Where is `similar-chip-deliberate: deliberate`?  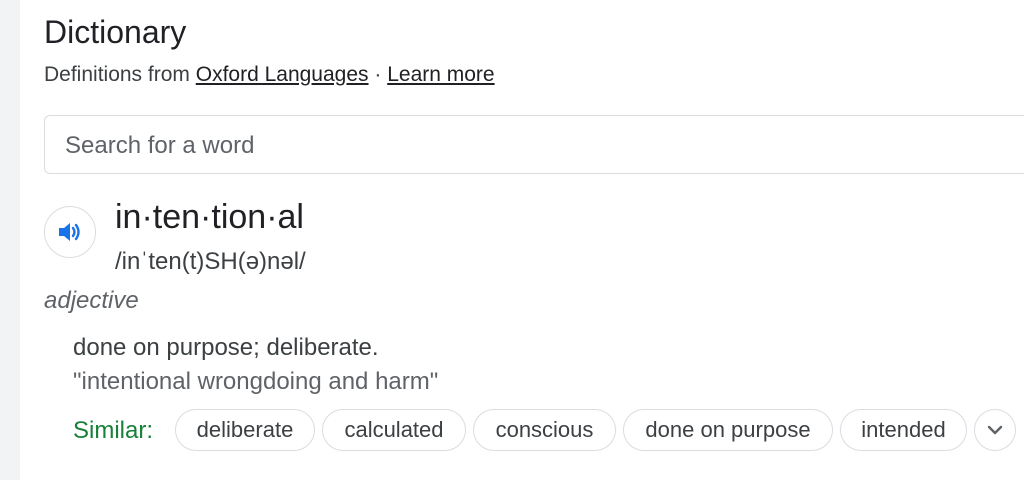
similar-chip-deliberate: deliberate is located at coordinates (245, 430).